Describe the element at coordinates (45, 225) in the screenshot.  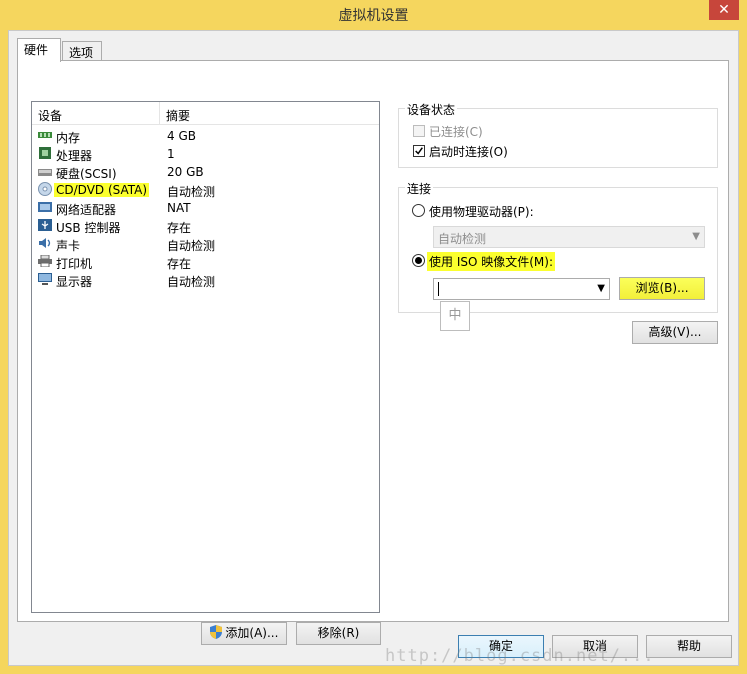
I see `usb-icon` at that location.